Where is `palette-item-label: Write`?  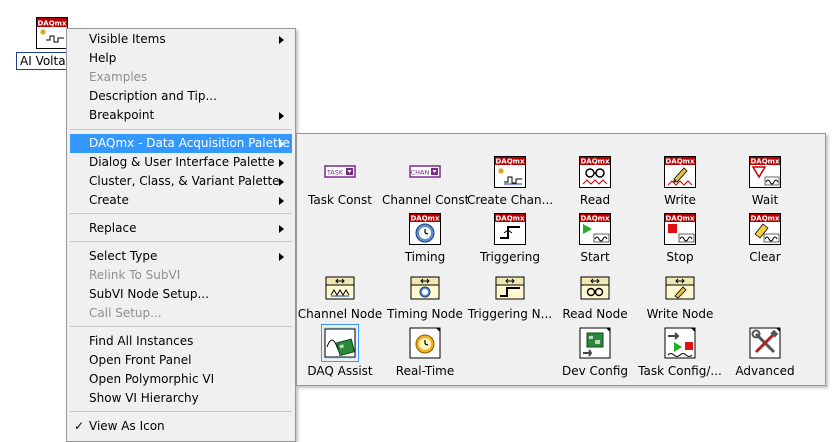
palette-item-label: Write is located at coordinates (680, 200).